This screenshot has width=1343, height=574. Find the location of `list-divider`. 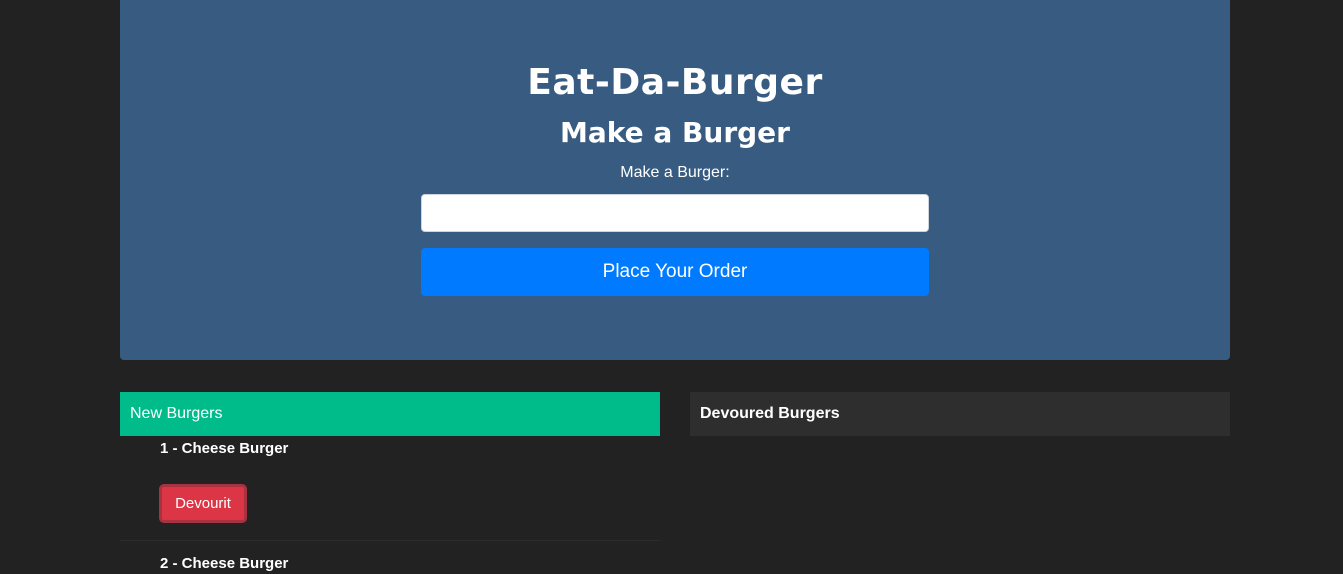

list-divider is located at coordinates (390, 540).